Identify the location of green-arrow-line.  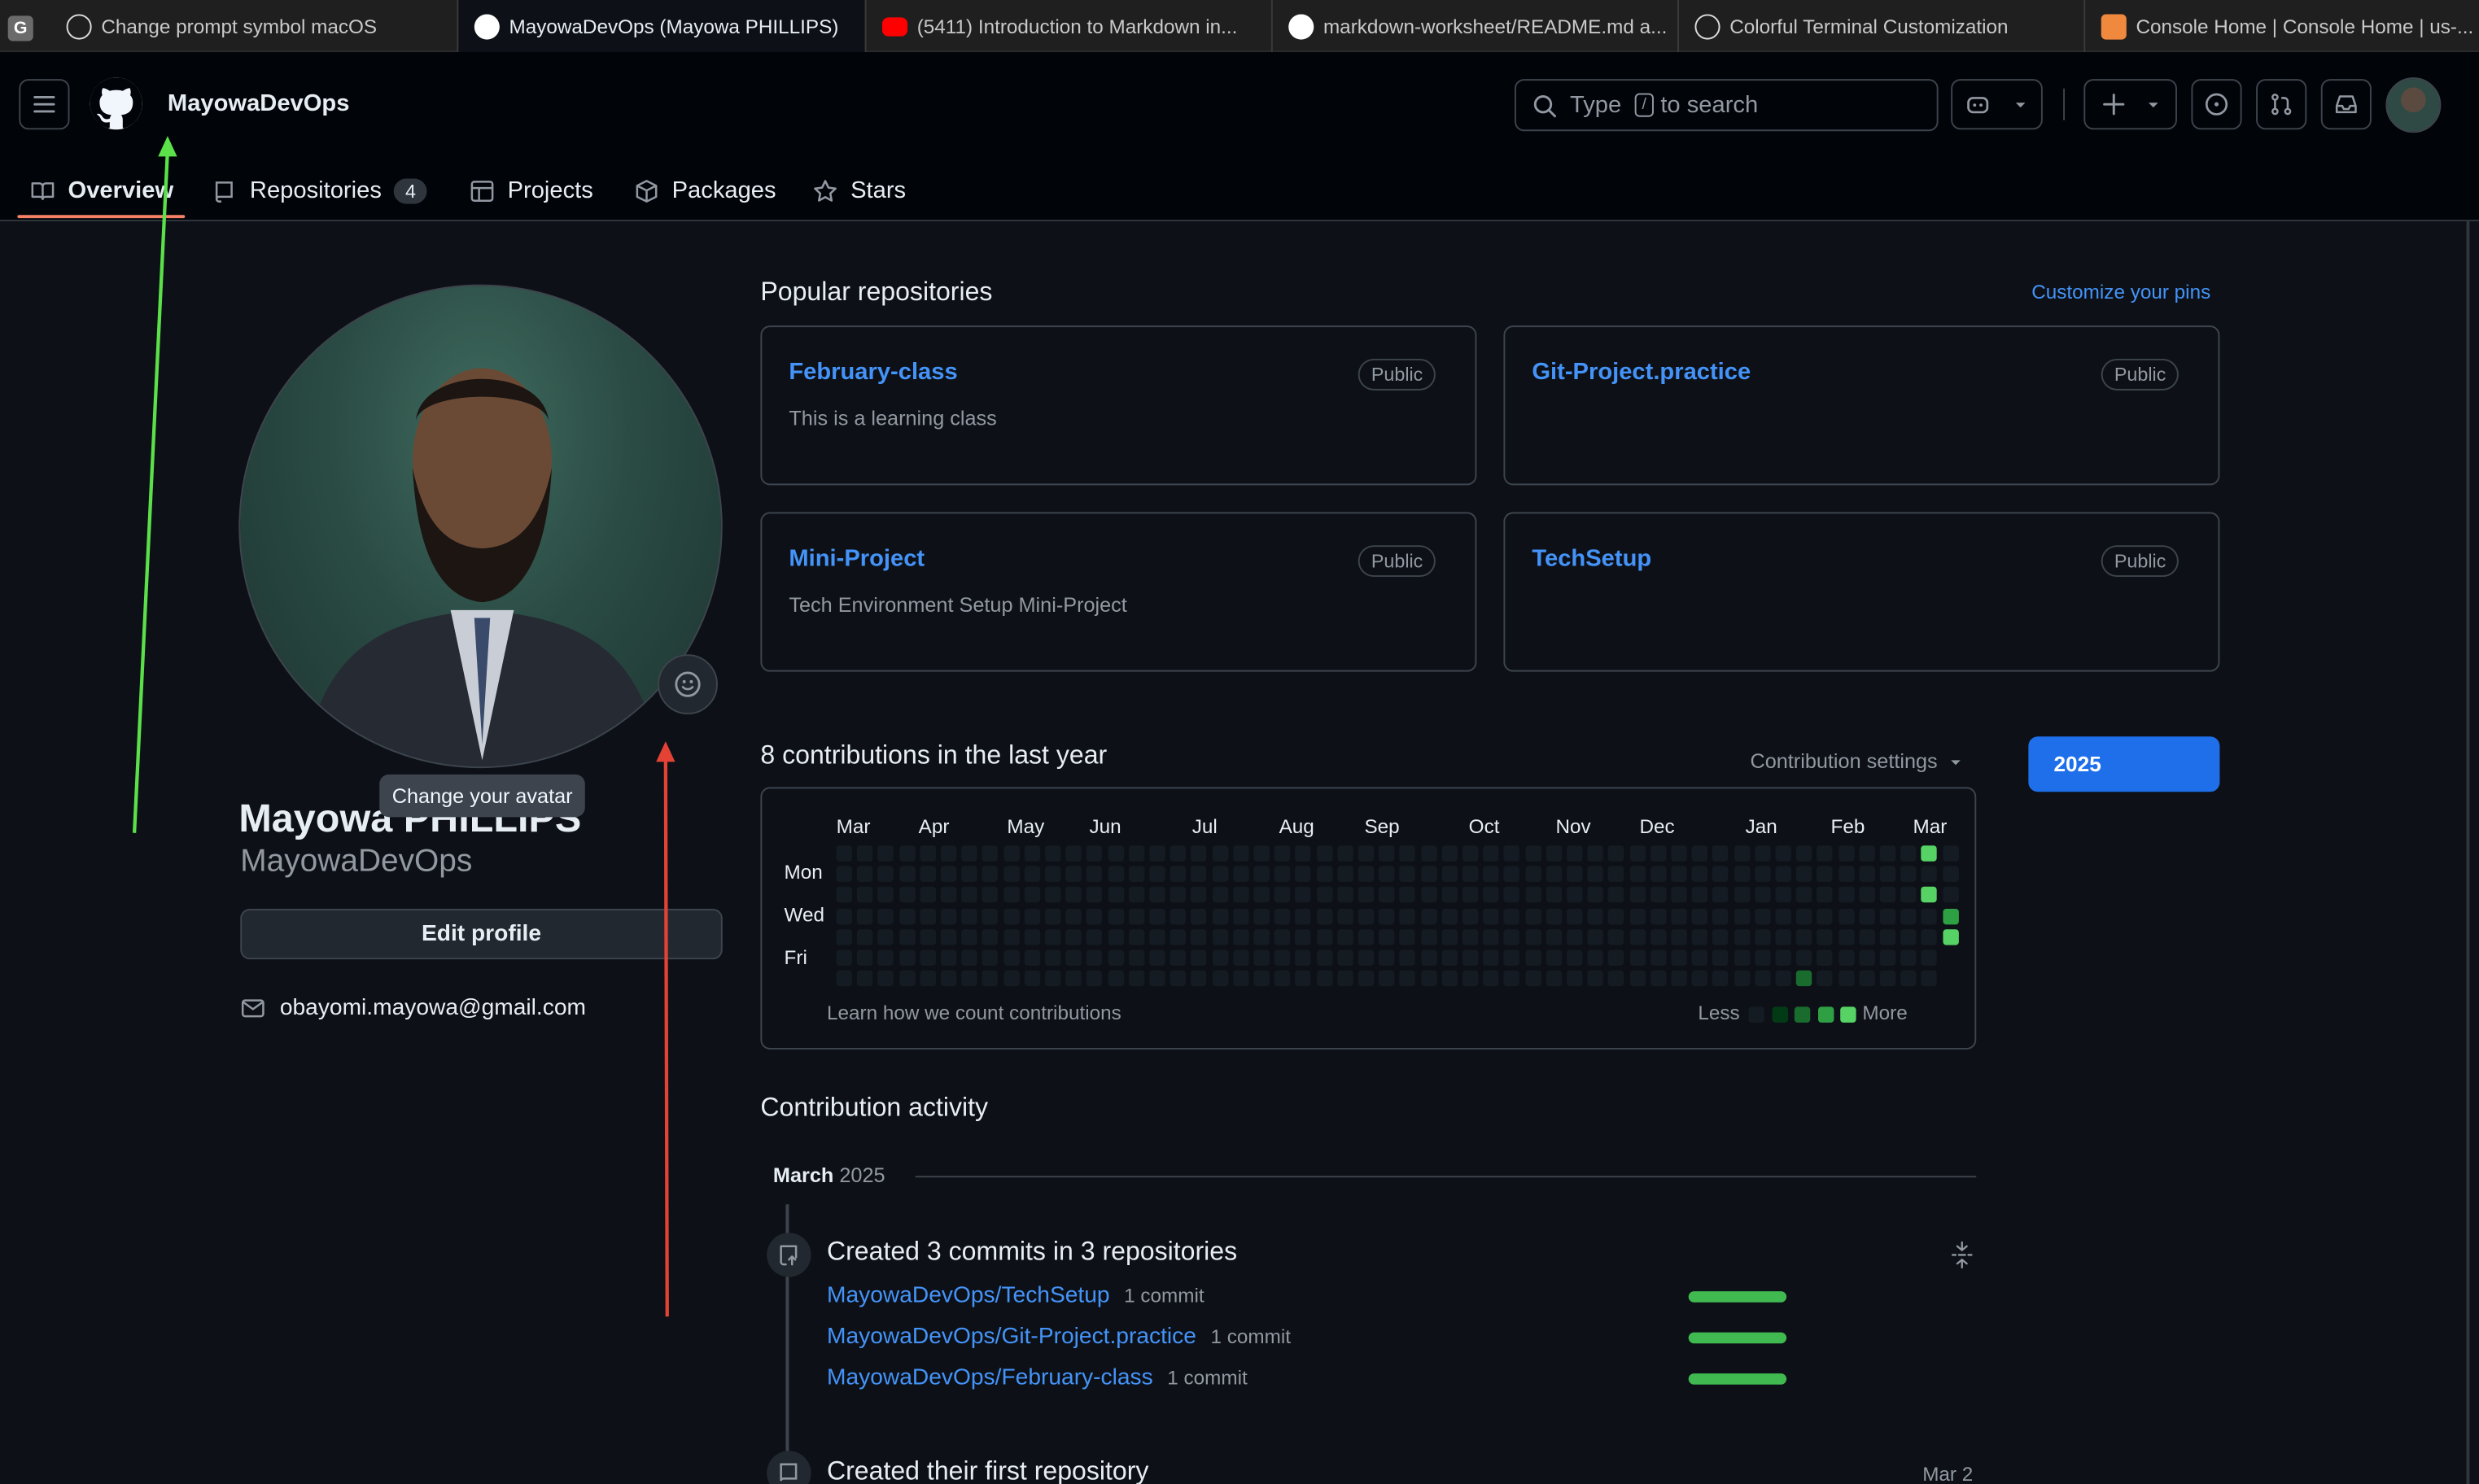
(151, 492).